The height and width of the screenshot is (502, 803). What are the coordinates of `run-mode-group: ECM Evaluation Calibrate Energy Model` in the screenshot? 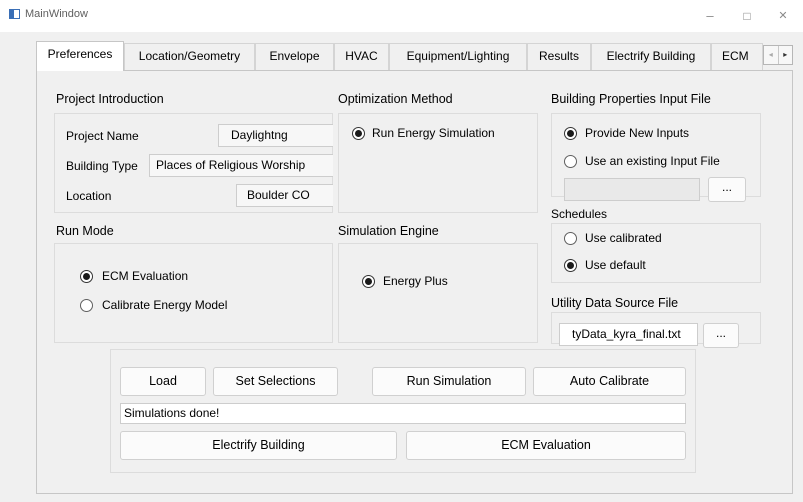 It's located at (193, 293).